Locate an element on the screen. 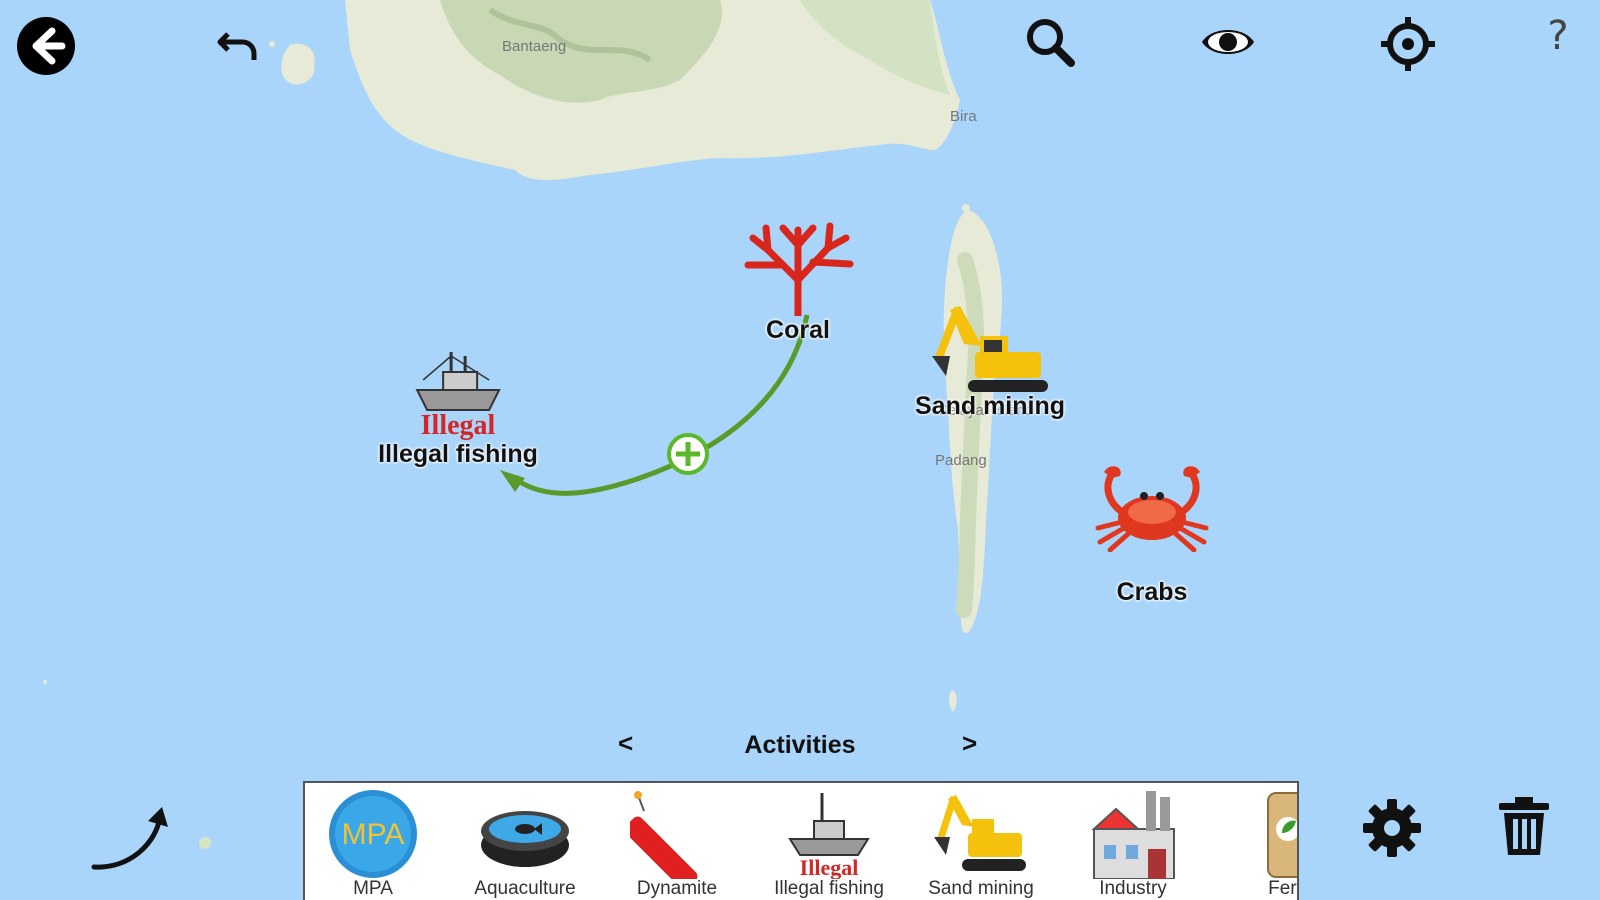  islet-dot is located at coordinates (272, 44).